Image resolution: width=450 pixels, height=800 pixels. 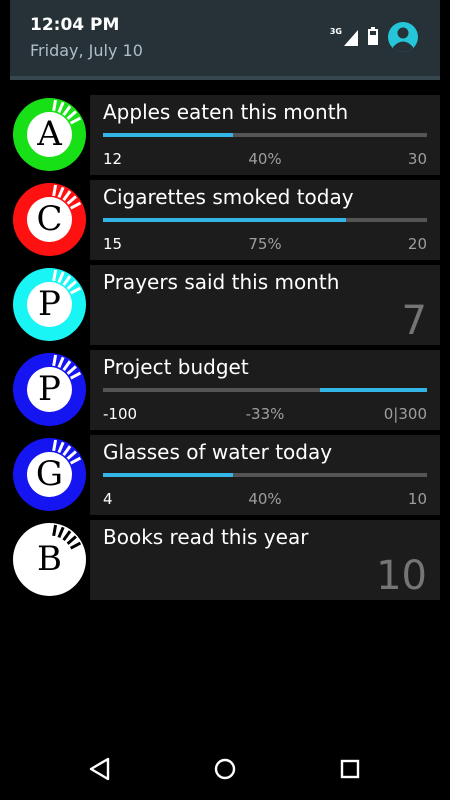 I want to click on item-title: Glasses of water today, so click(x=218, y=452).